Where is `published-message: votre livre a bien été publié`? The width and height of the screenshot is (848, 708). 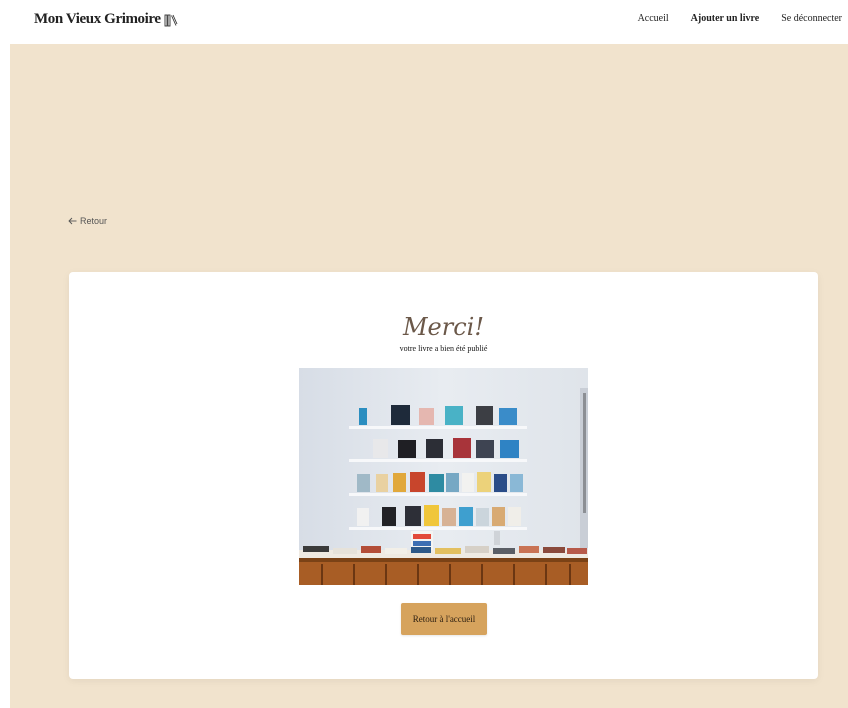
published-message: votre livre a bien été publié is located at coordinates (443, 348).